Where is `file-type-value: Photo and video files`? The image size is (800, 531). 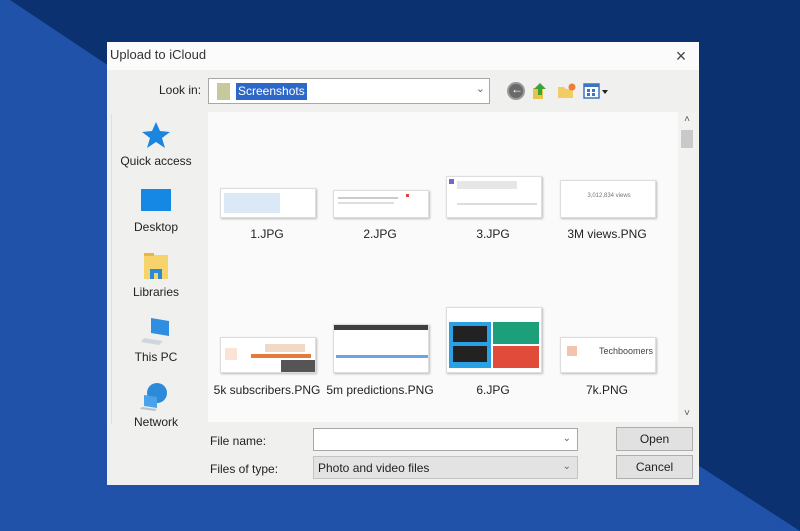 file-type-value: Photo and video files is located at coordinates (374, 468).